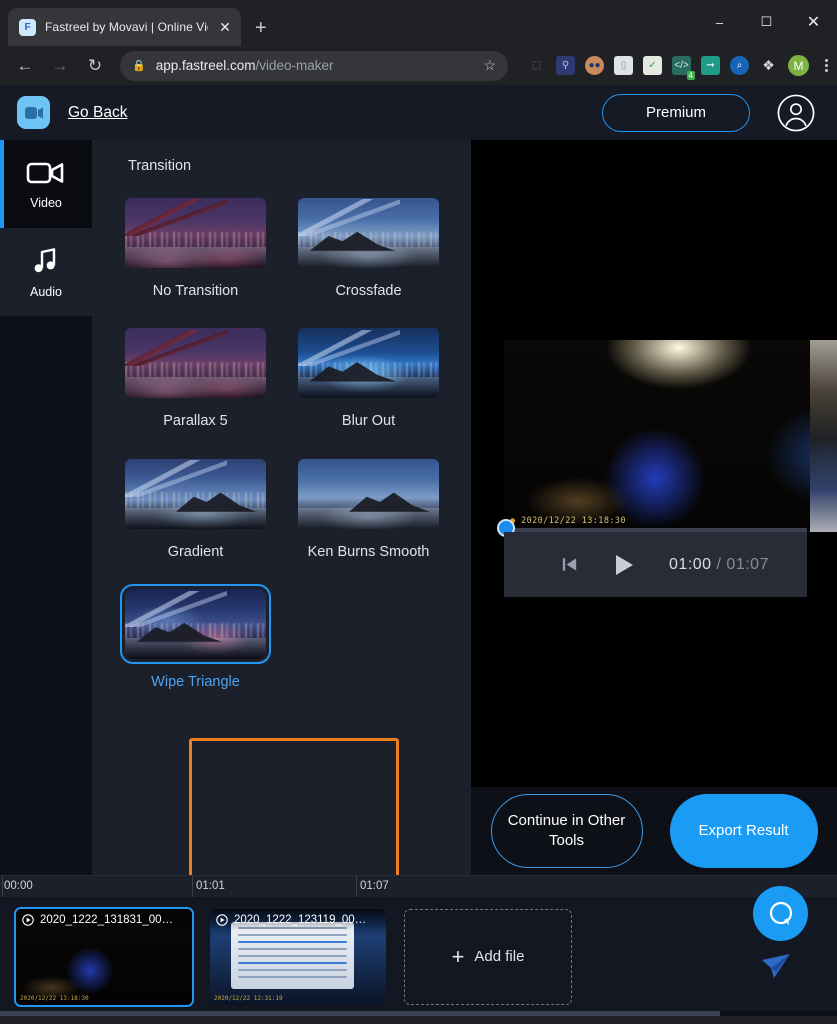  I want to click on fastreel-logo-icon, so click(33, 112).